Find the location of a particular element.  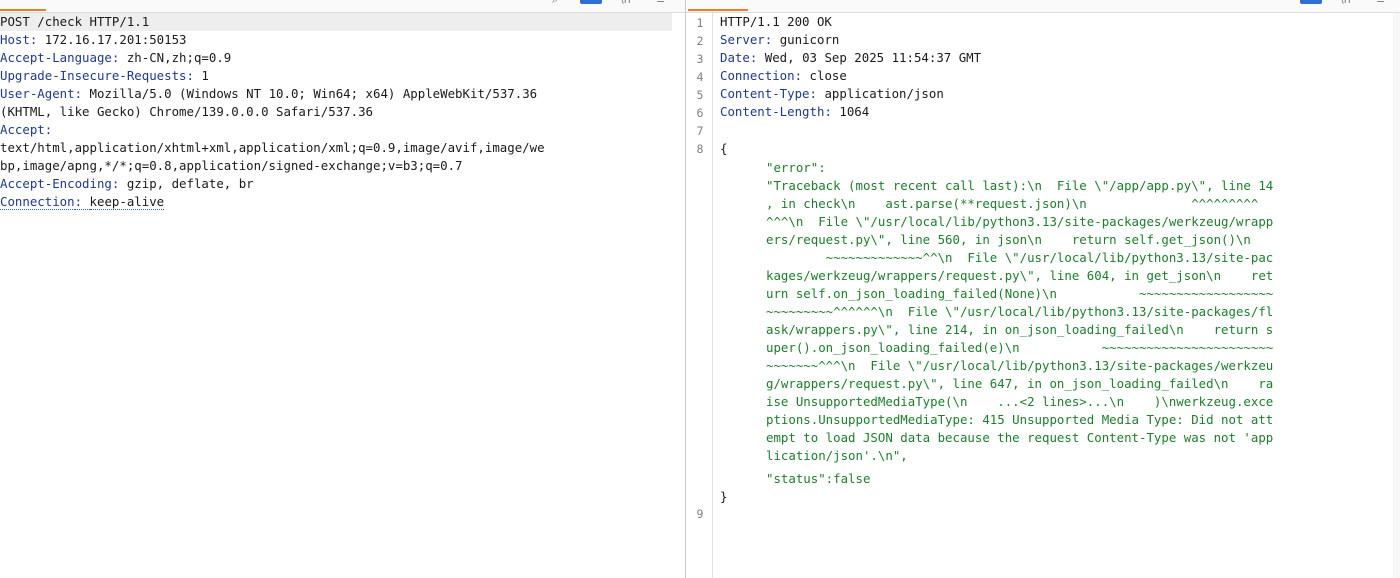

line-number: 6 is located at coordinates (700, 113).